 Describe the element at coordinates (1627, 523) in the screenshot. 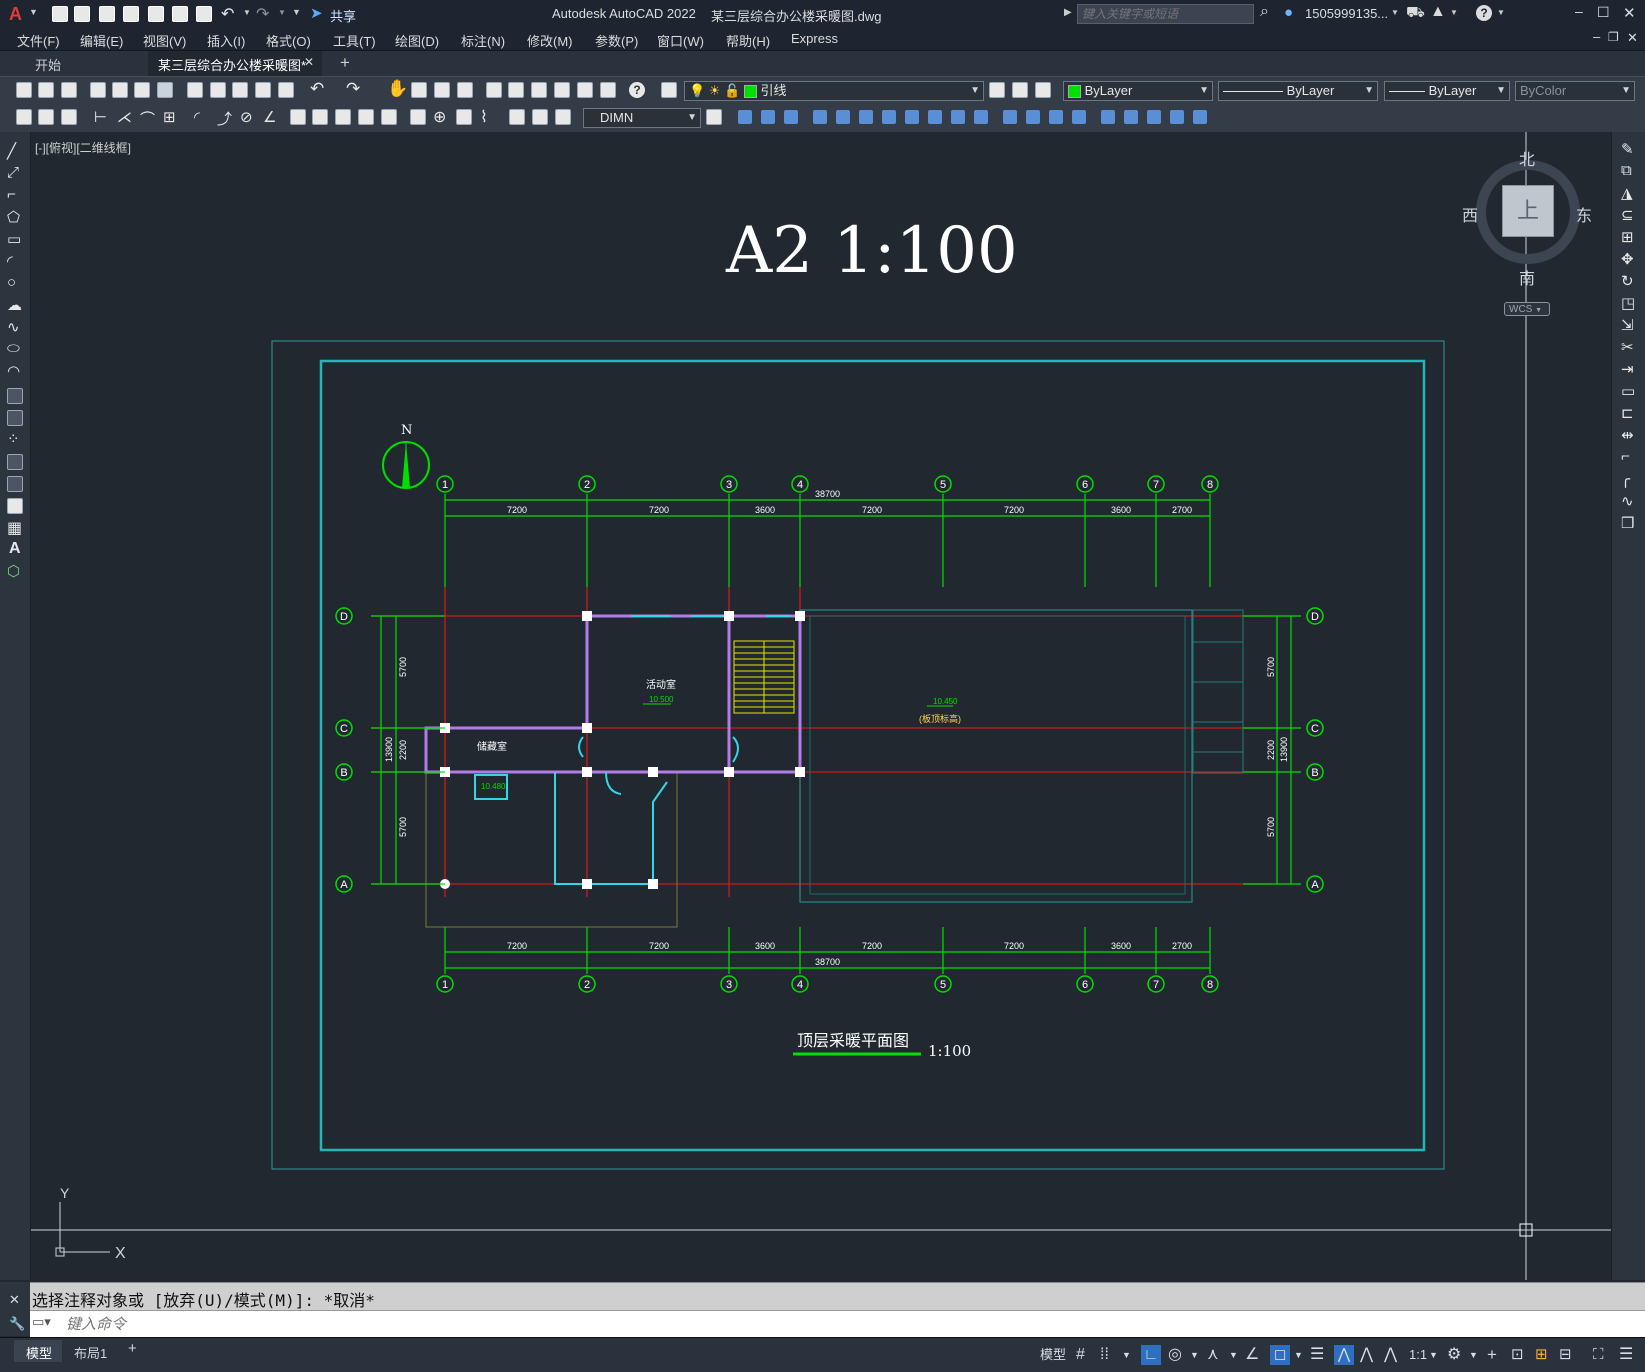

I see `right-explode-icon: ❒` at that location.